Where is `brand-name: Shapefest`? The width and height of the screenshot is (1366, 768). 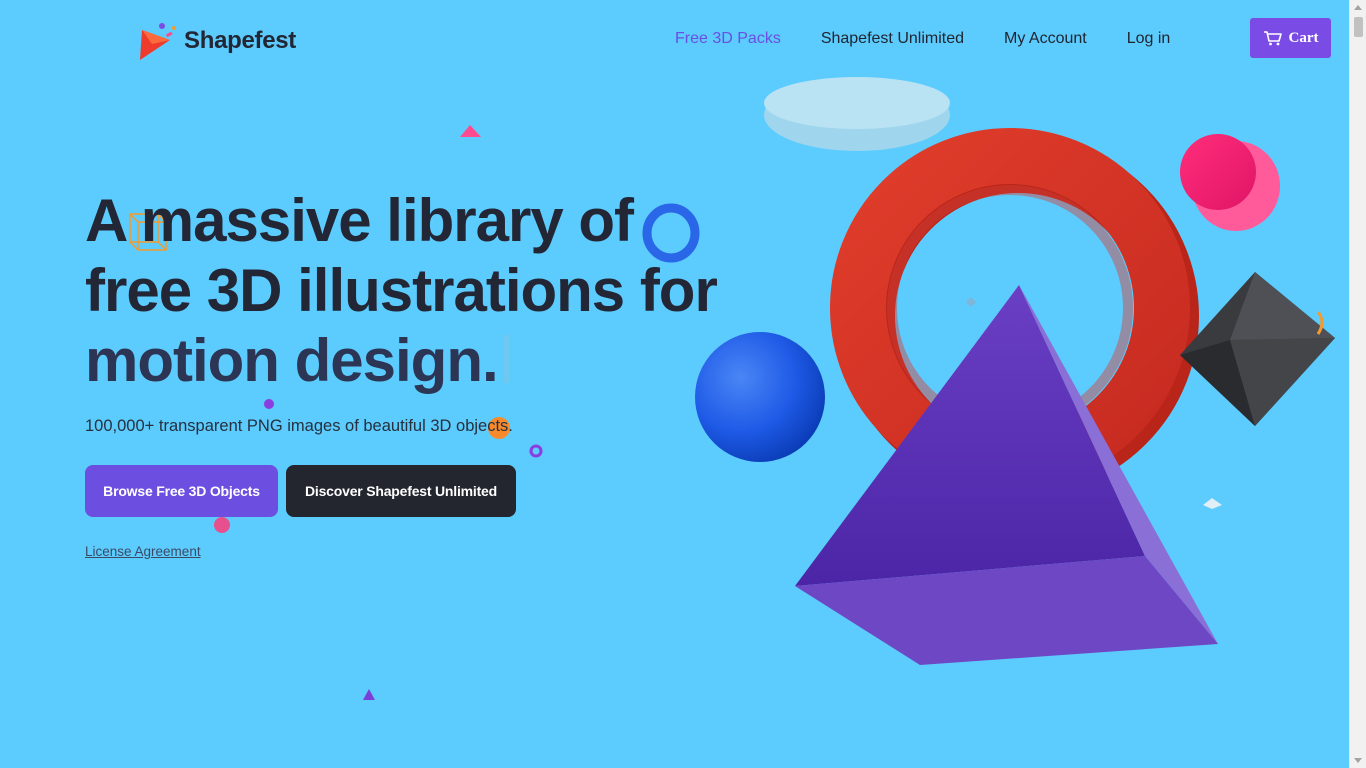
brand-name: Shapefest is located at coordinates (240, 40).